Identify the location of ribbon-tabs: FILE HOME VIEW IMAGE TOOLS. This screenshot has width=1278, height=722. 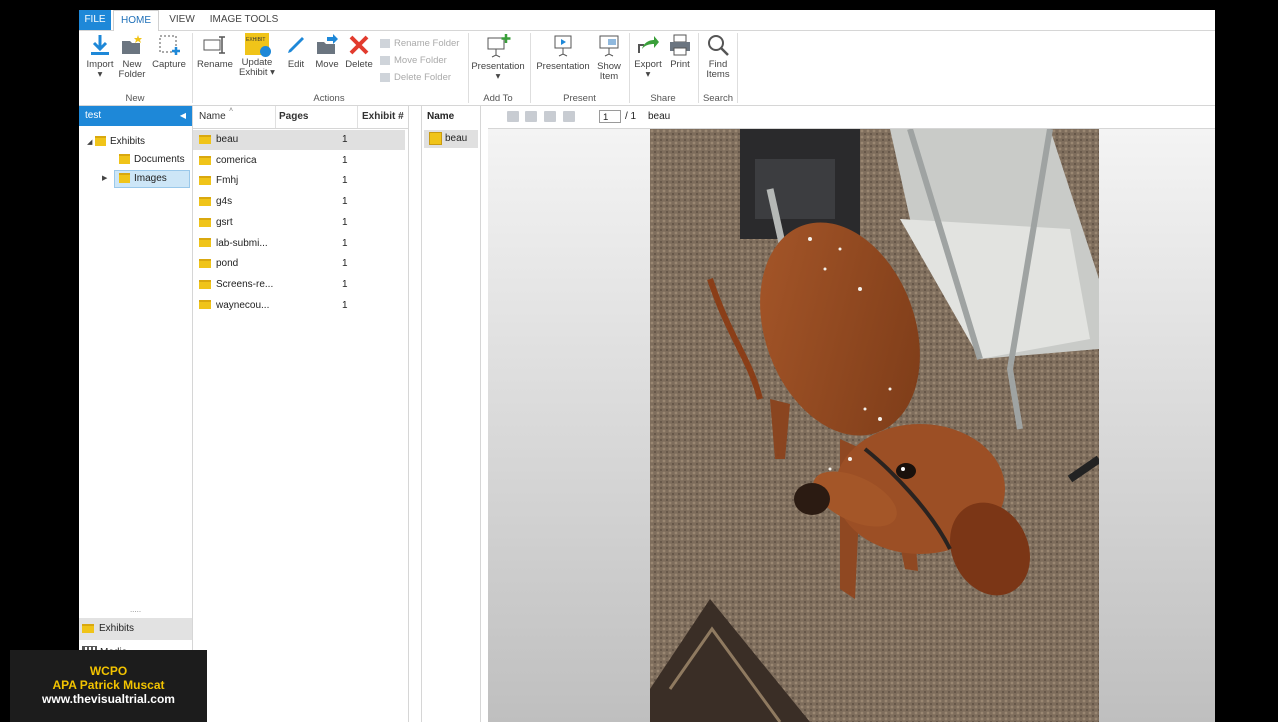
(647, 21).